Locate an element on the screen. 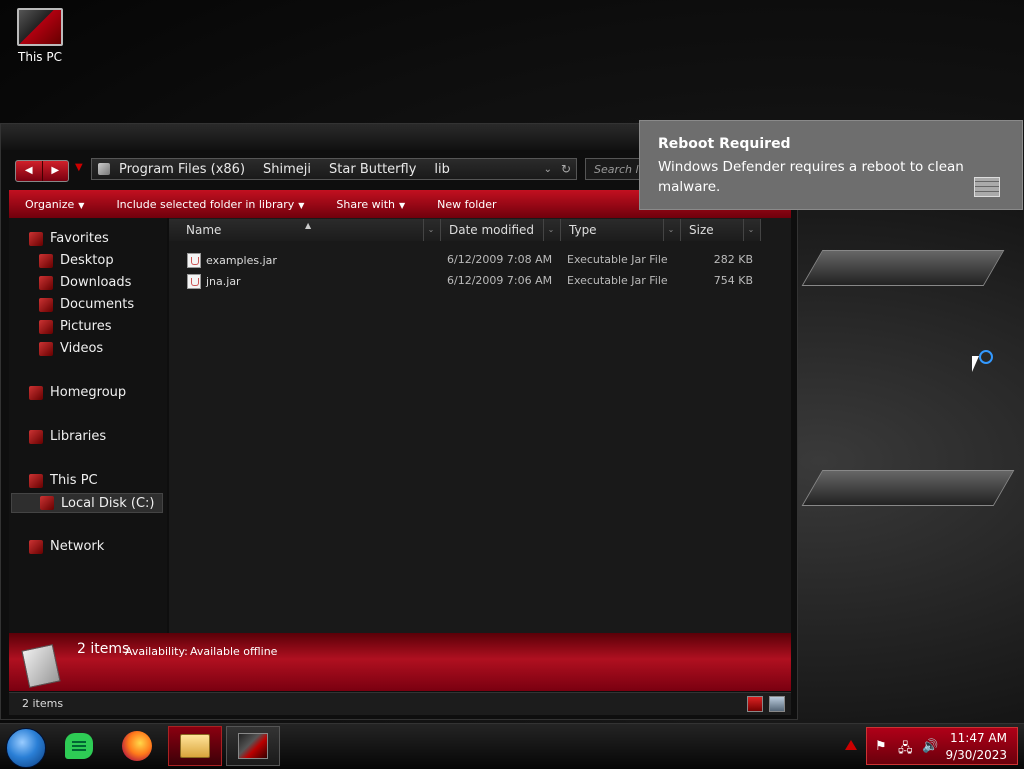 This screenshot has width=1024, height=769. firewall-icon is located at coordinates (987, 187).